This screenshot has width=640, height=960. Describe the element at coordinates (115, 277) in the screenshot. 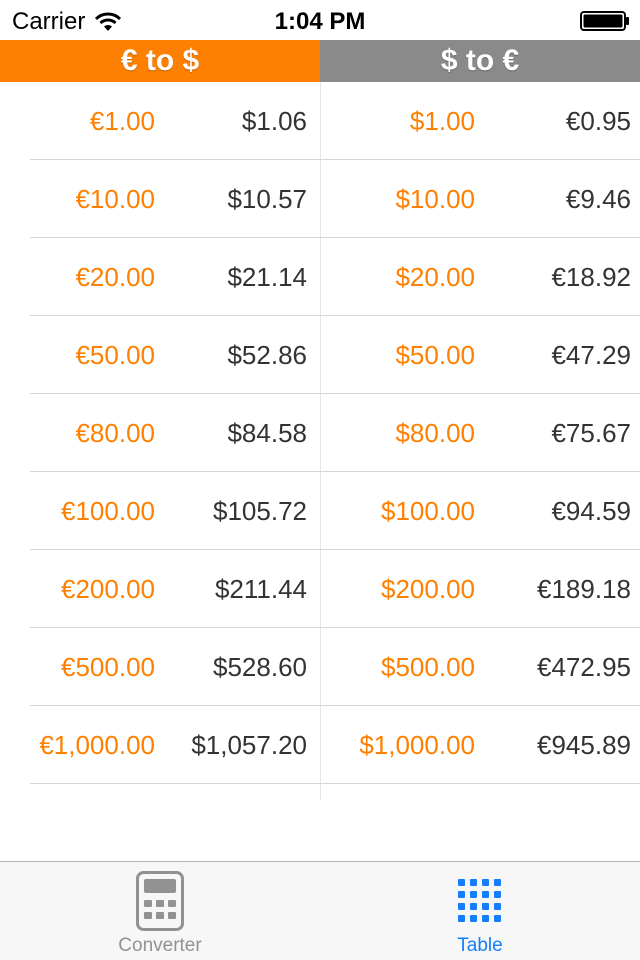

I see `eur-amount: €20.00` at that location.